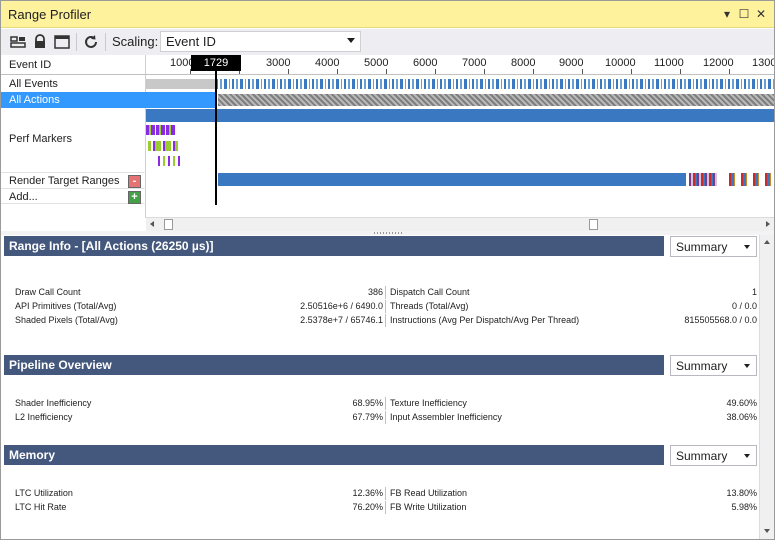 Image resolution: width=775 pixels, height=540 pixels. What do you see at coordinates (40, 139) in the screenshot?
I see `row-label: Perf Markers` at bounding box center [40, 139].